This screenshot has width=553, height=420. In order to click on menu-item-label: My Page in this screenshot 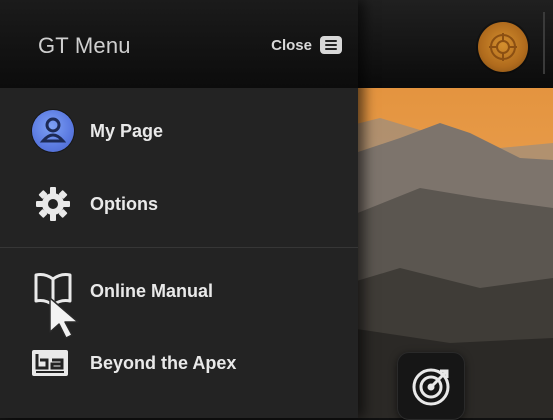, I will do `click(127, 131)`.